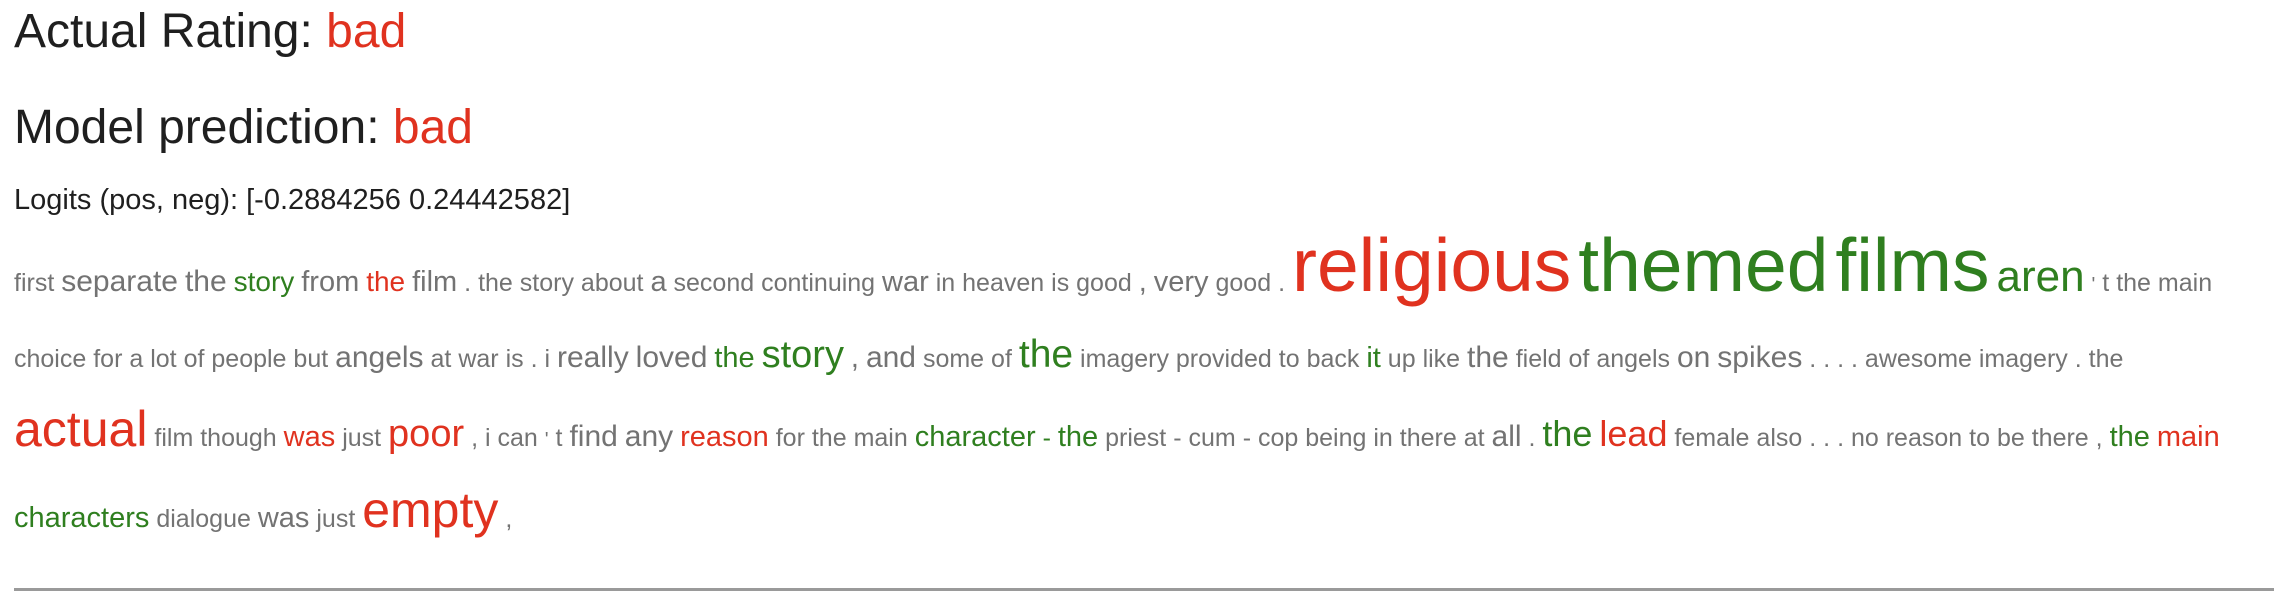 The height and width of the screenshot is (608, 2288). What do you see at coordinates (426, 434) in the screenshot?
I see `token: poor` at bounding box center [426, 434].